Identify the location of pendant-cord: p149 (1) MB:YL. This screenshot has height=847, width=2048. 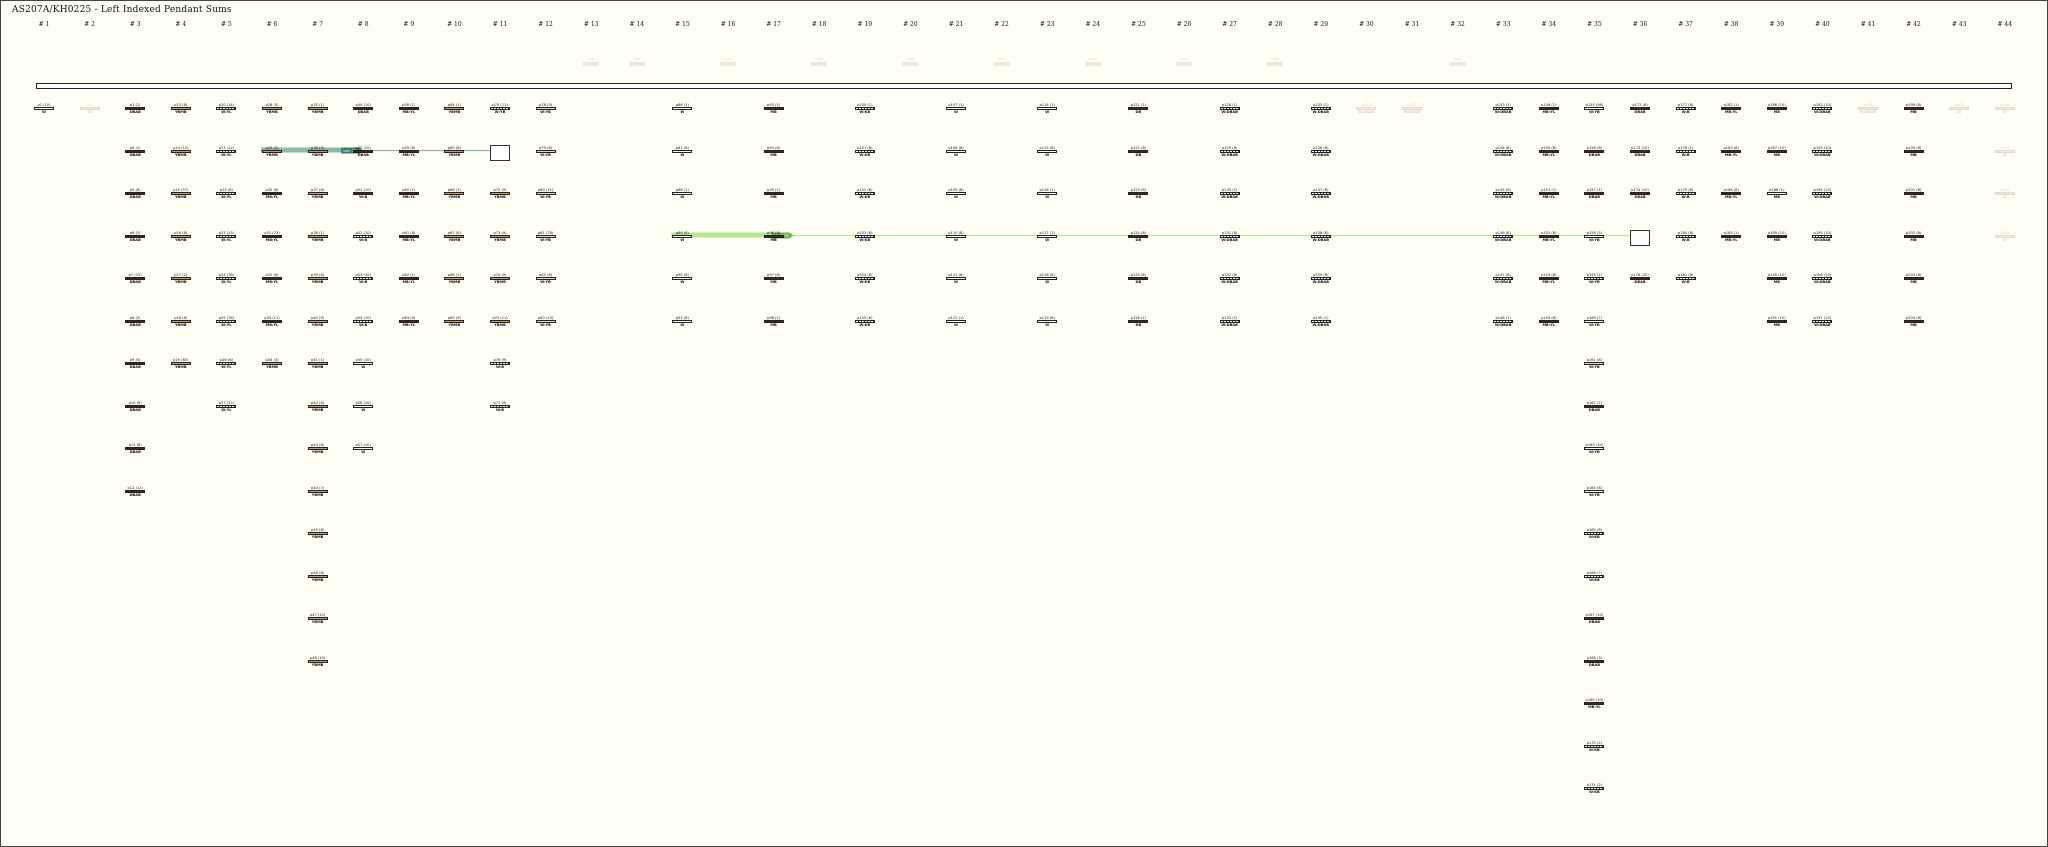
(1549, 108).